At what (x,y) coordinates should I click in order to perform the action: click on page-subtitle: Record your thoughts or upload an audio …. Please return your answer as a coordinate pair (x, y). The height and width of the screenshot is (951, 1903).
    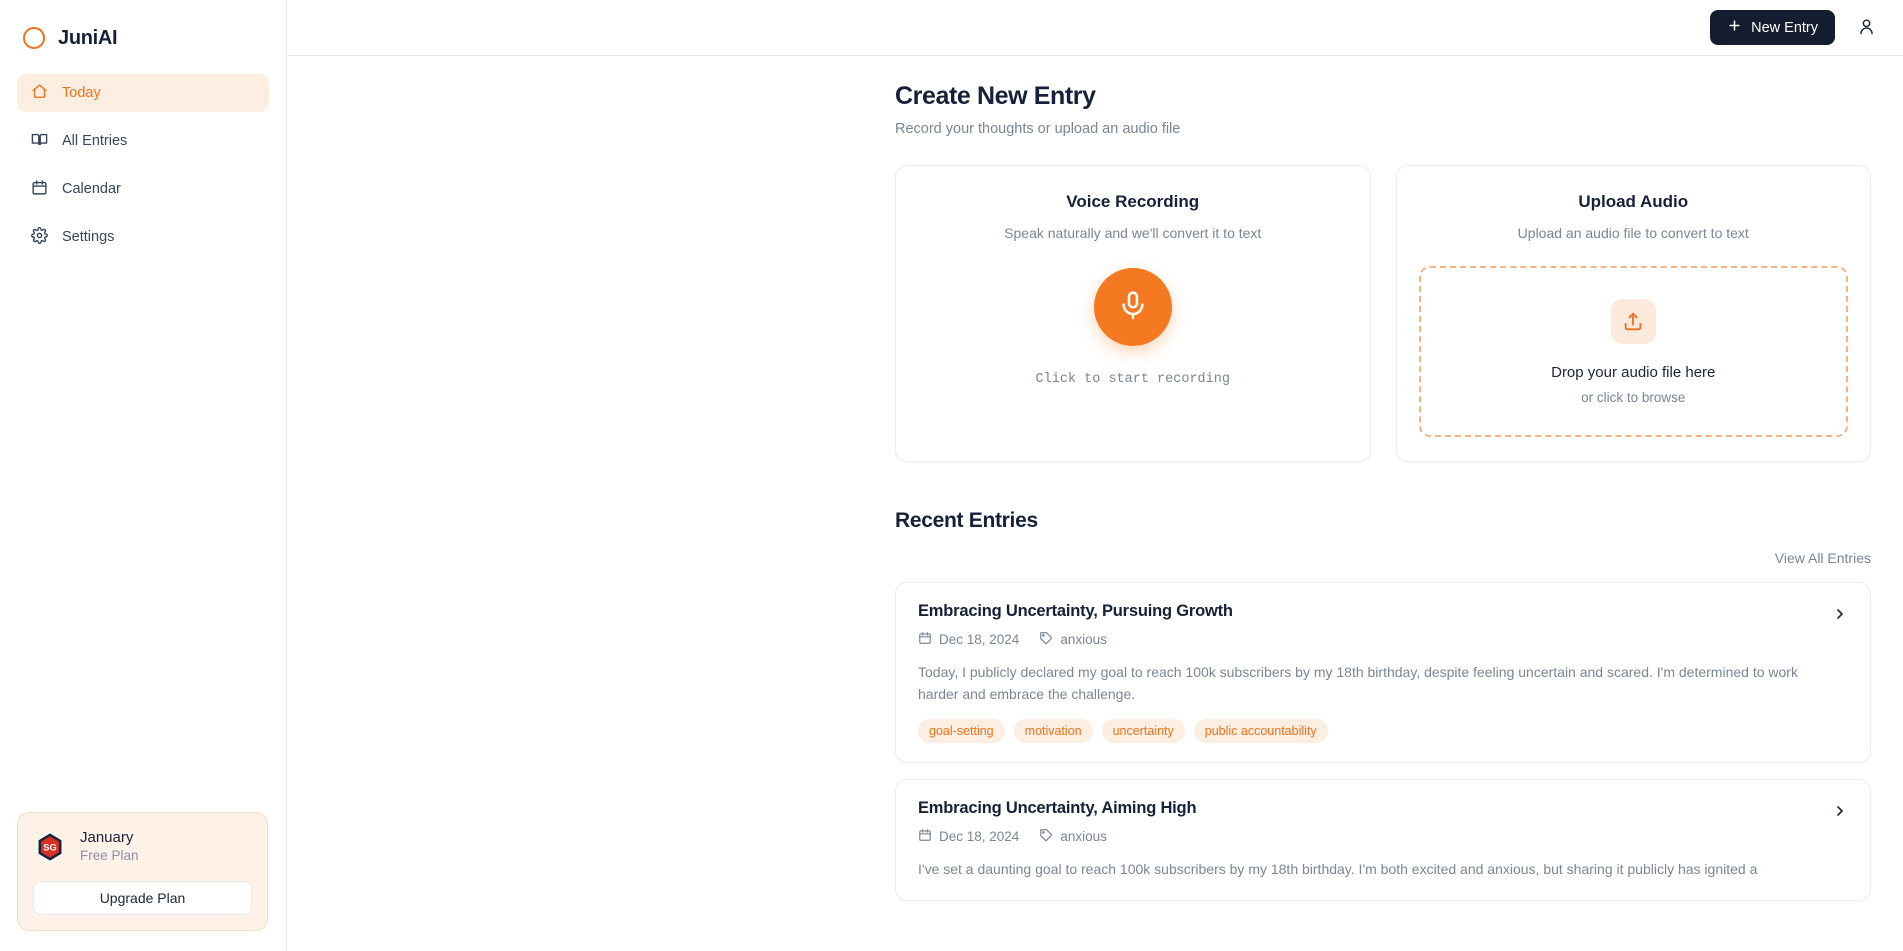
    Looking at the image, I should click on (1038, 129).